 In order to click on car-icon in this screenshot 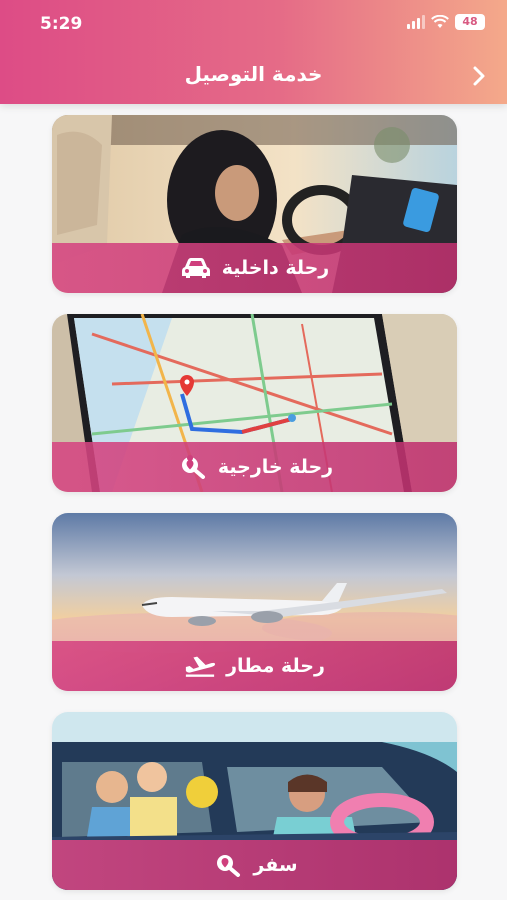, I will do `click(196, 268)`.